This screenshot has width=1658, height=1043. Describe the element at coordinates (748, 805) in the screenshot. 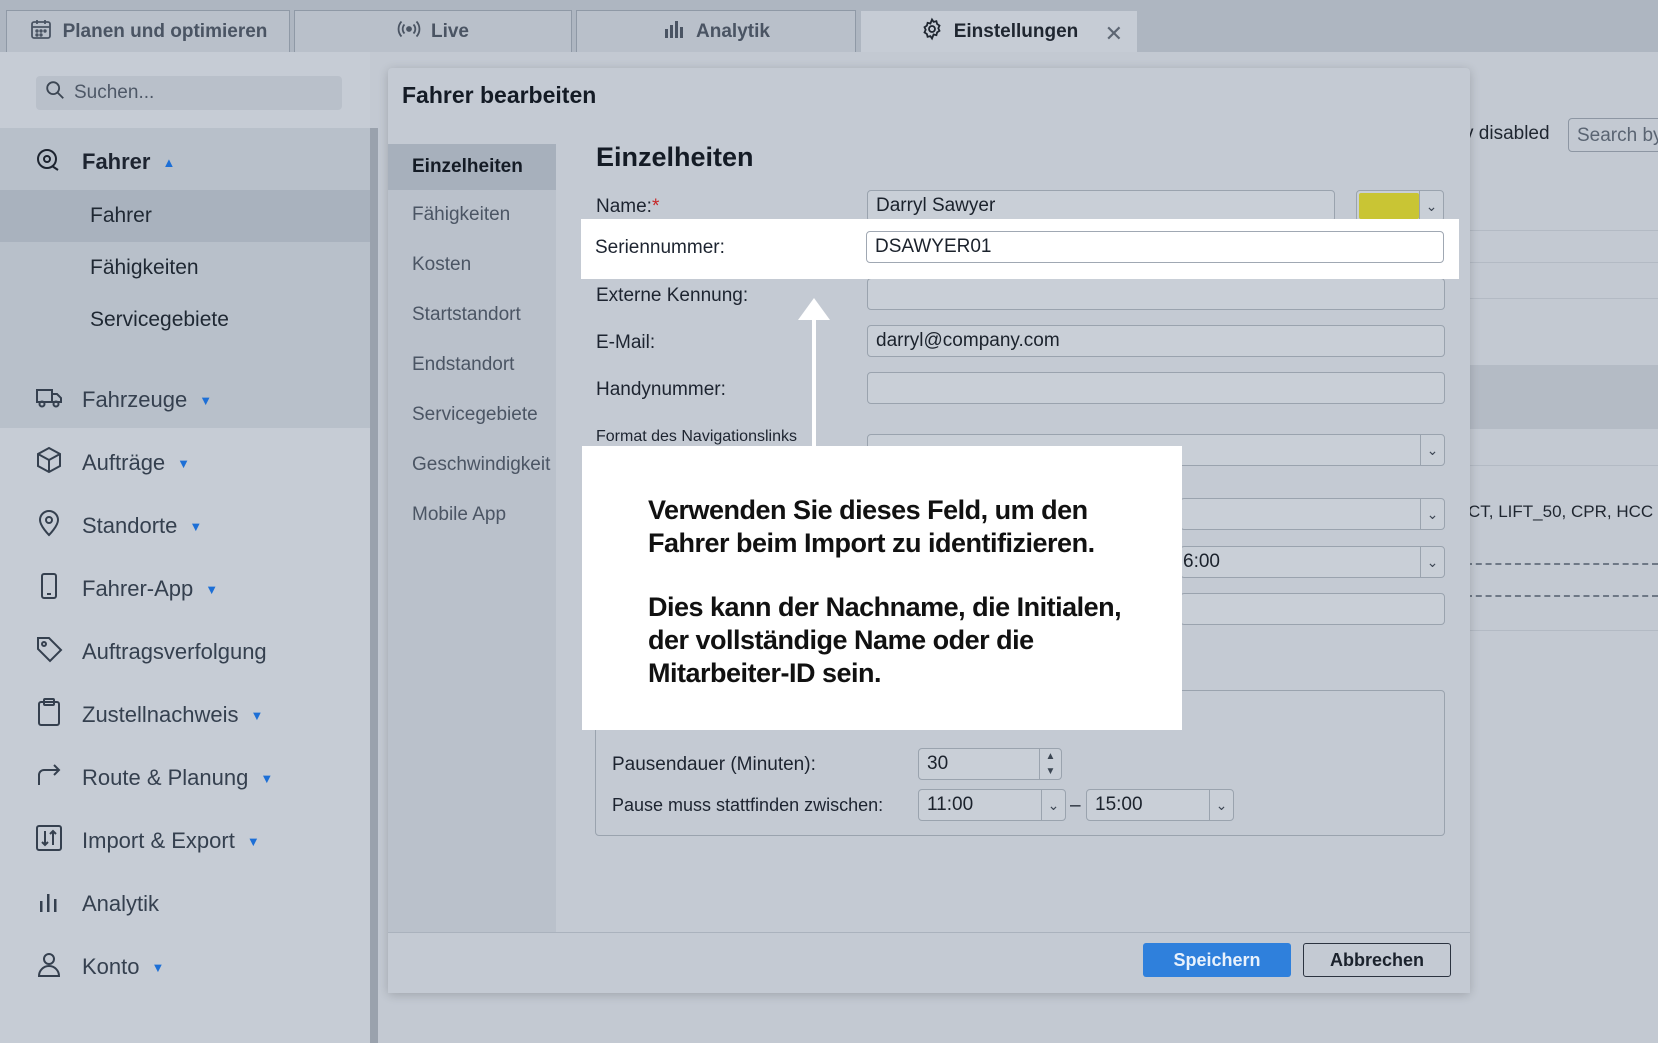

I see `break-window-label: Pause muss stattfinden zwischen:` at that location.